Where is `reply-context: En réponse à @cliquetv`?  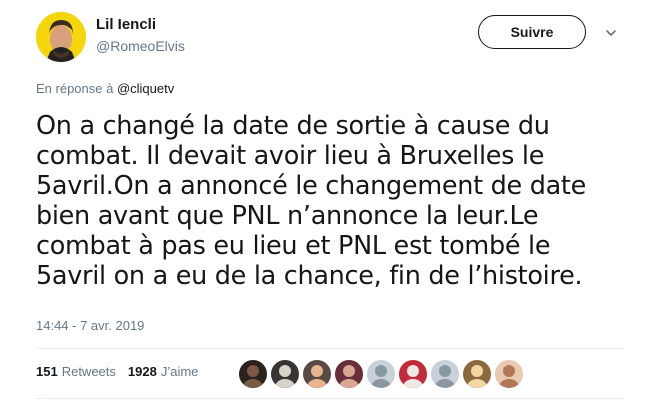 reply-context: En réponse à @cliquetv is located at coordinates (105, 88).